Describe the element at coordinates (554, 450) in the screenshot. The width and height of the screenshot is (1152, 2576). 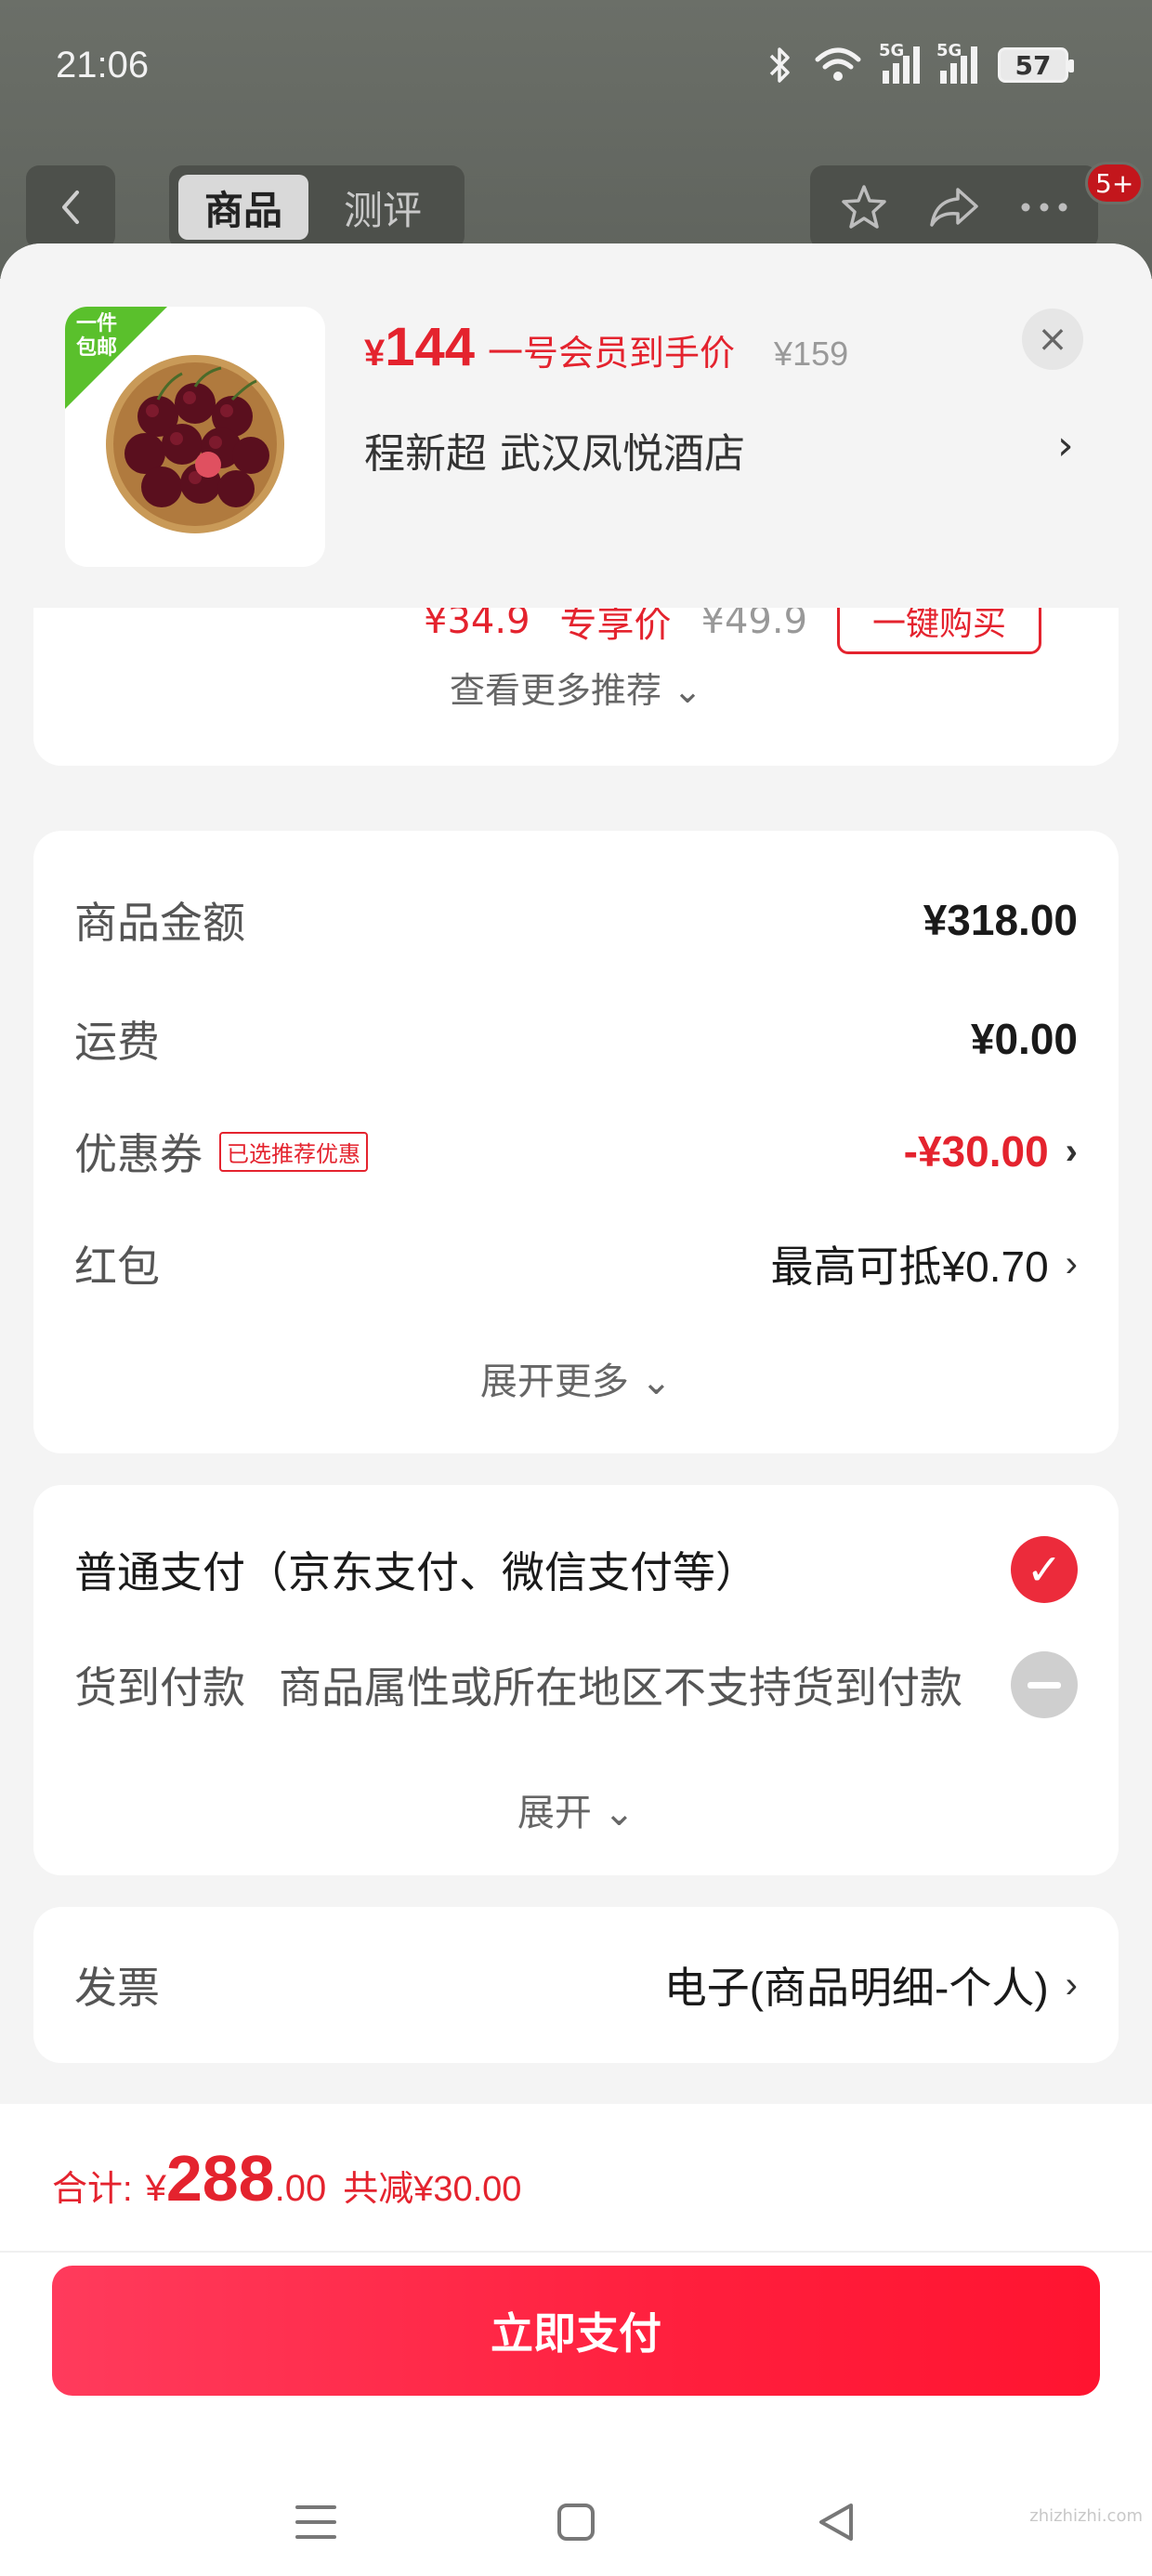
I see `shop-name: 程新超 武汉凤悦酒店` at that location.